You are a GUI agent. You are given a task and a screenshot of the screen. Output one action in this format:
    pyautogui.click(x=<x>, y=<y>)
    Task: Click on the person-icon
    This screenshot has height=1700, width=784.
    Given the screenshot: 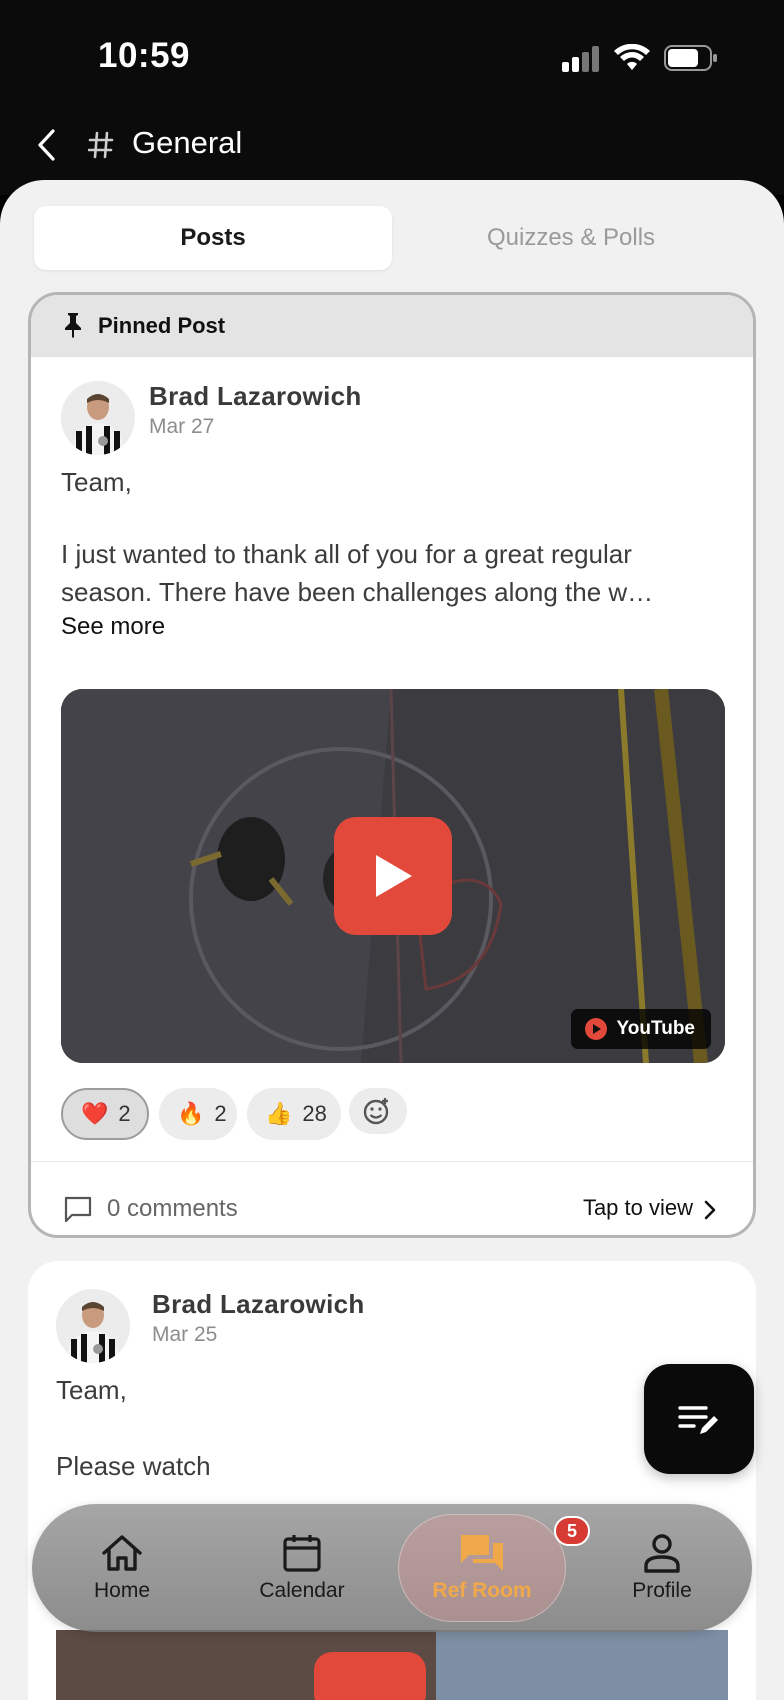 What is the action you would take?
    pyautogui.click(x=662, y=1553)
    